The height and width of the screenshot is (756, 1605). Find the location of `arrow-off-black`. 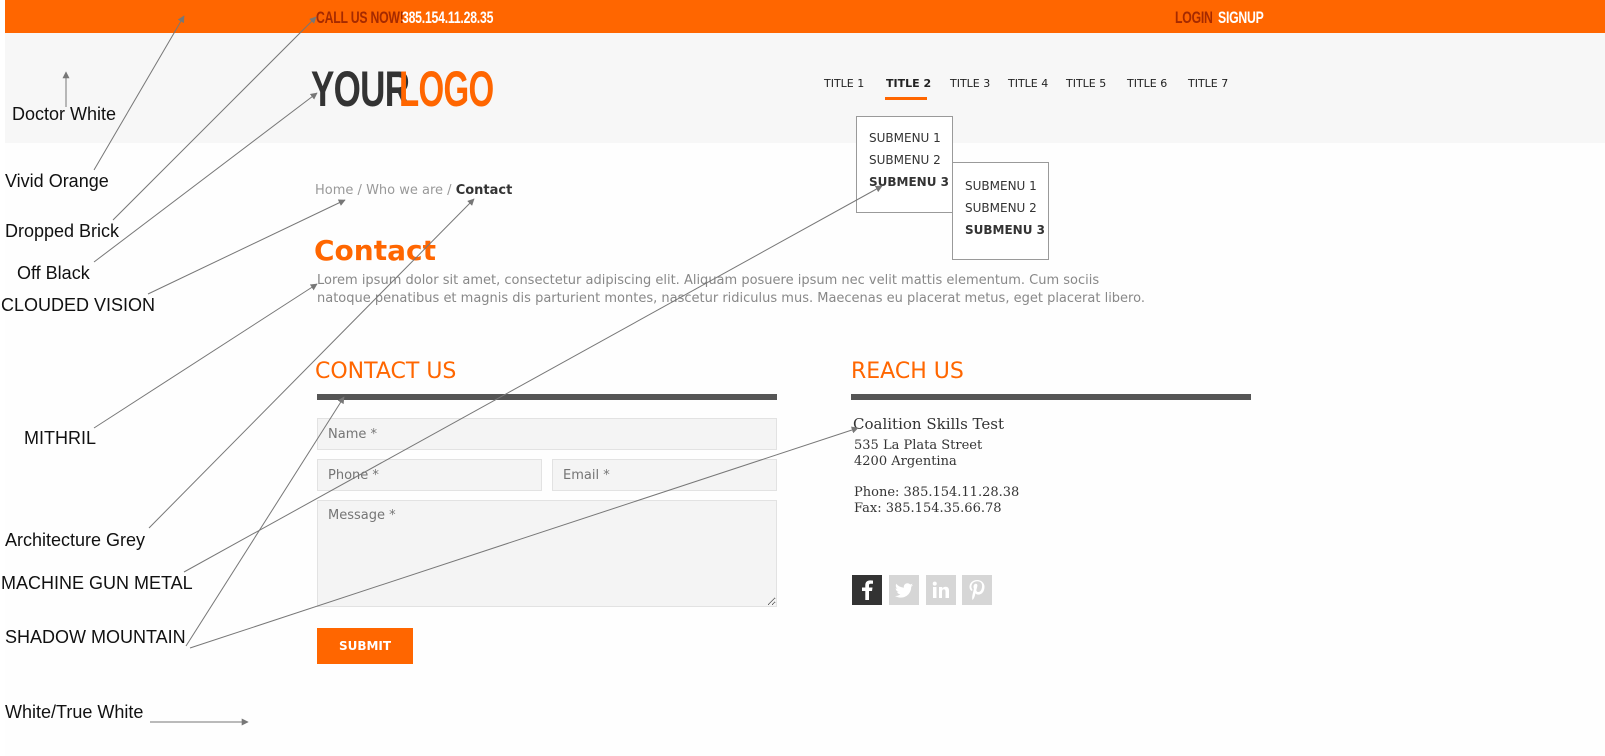

arrow-off-black is located at coordinates (205, 177).